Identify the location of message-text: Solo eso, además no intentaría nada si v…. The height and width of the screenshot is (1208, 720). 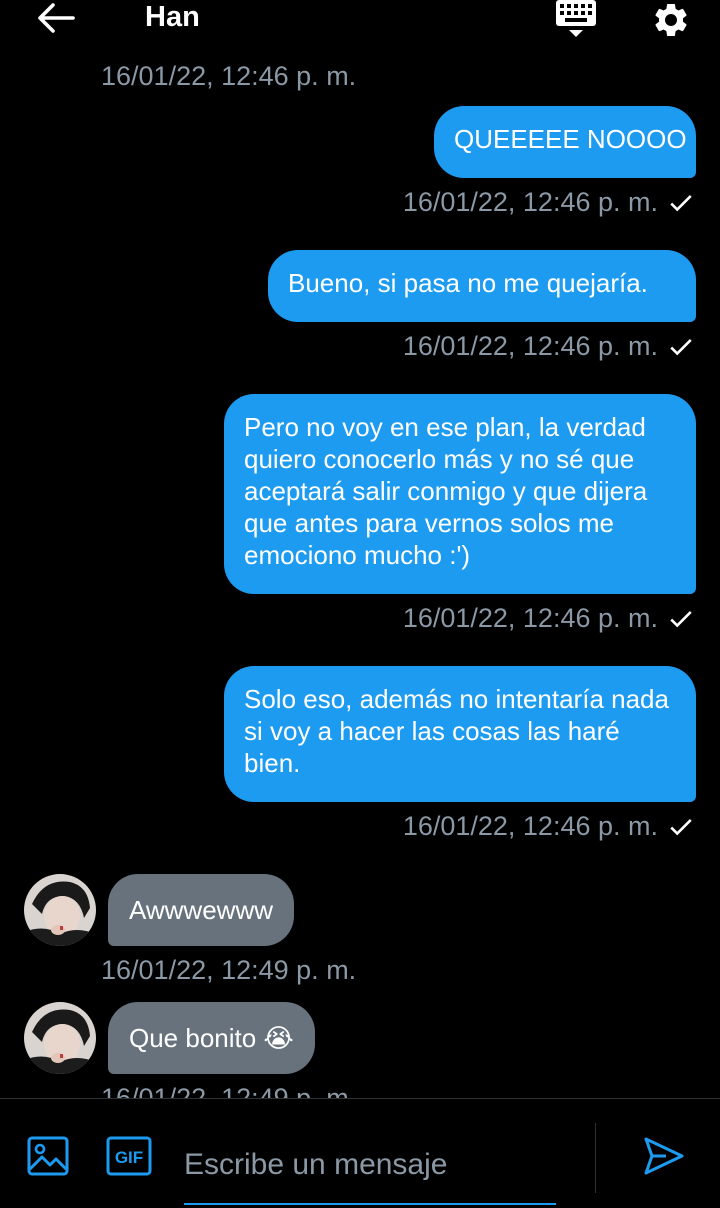
(456, 731).